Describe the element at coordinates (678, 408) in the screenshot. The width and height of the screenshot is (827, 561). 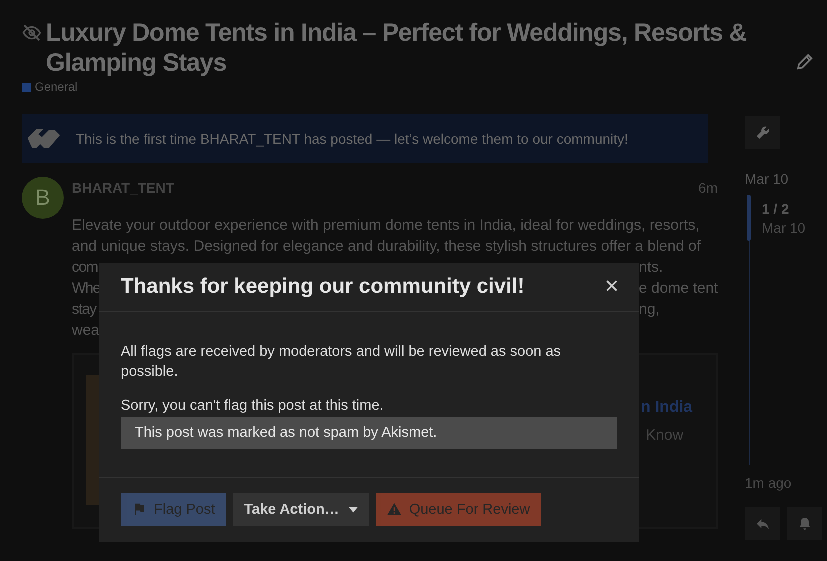
I see `preview-title-link: n India` at that location.